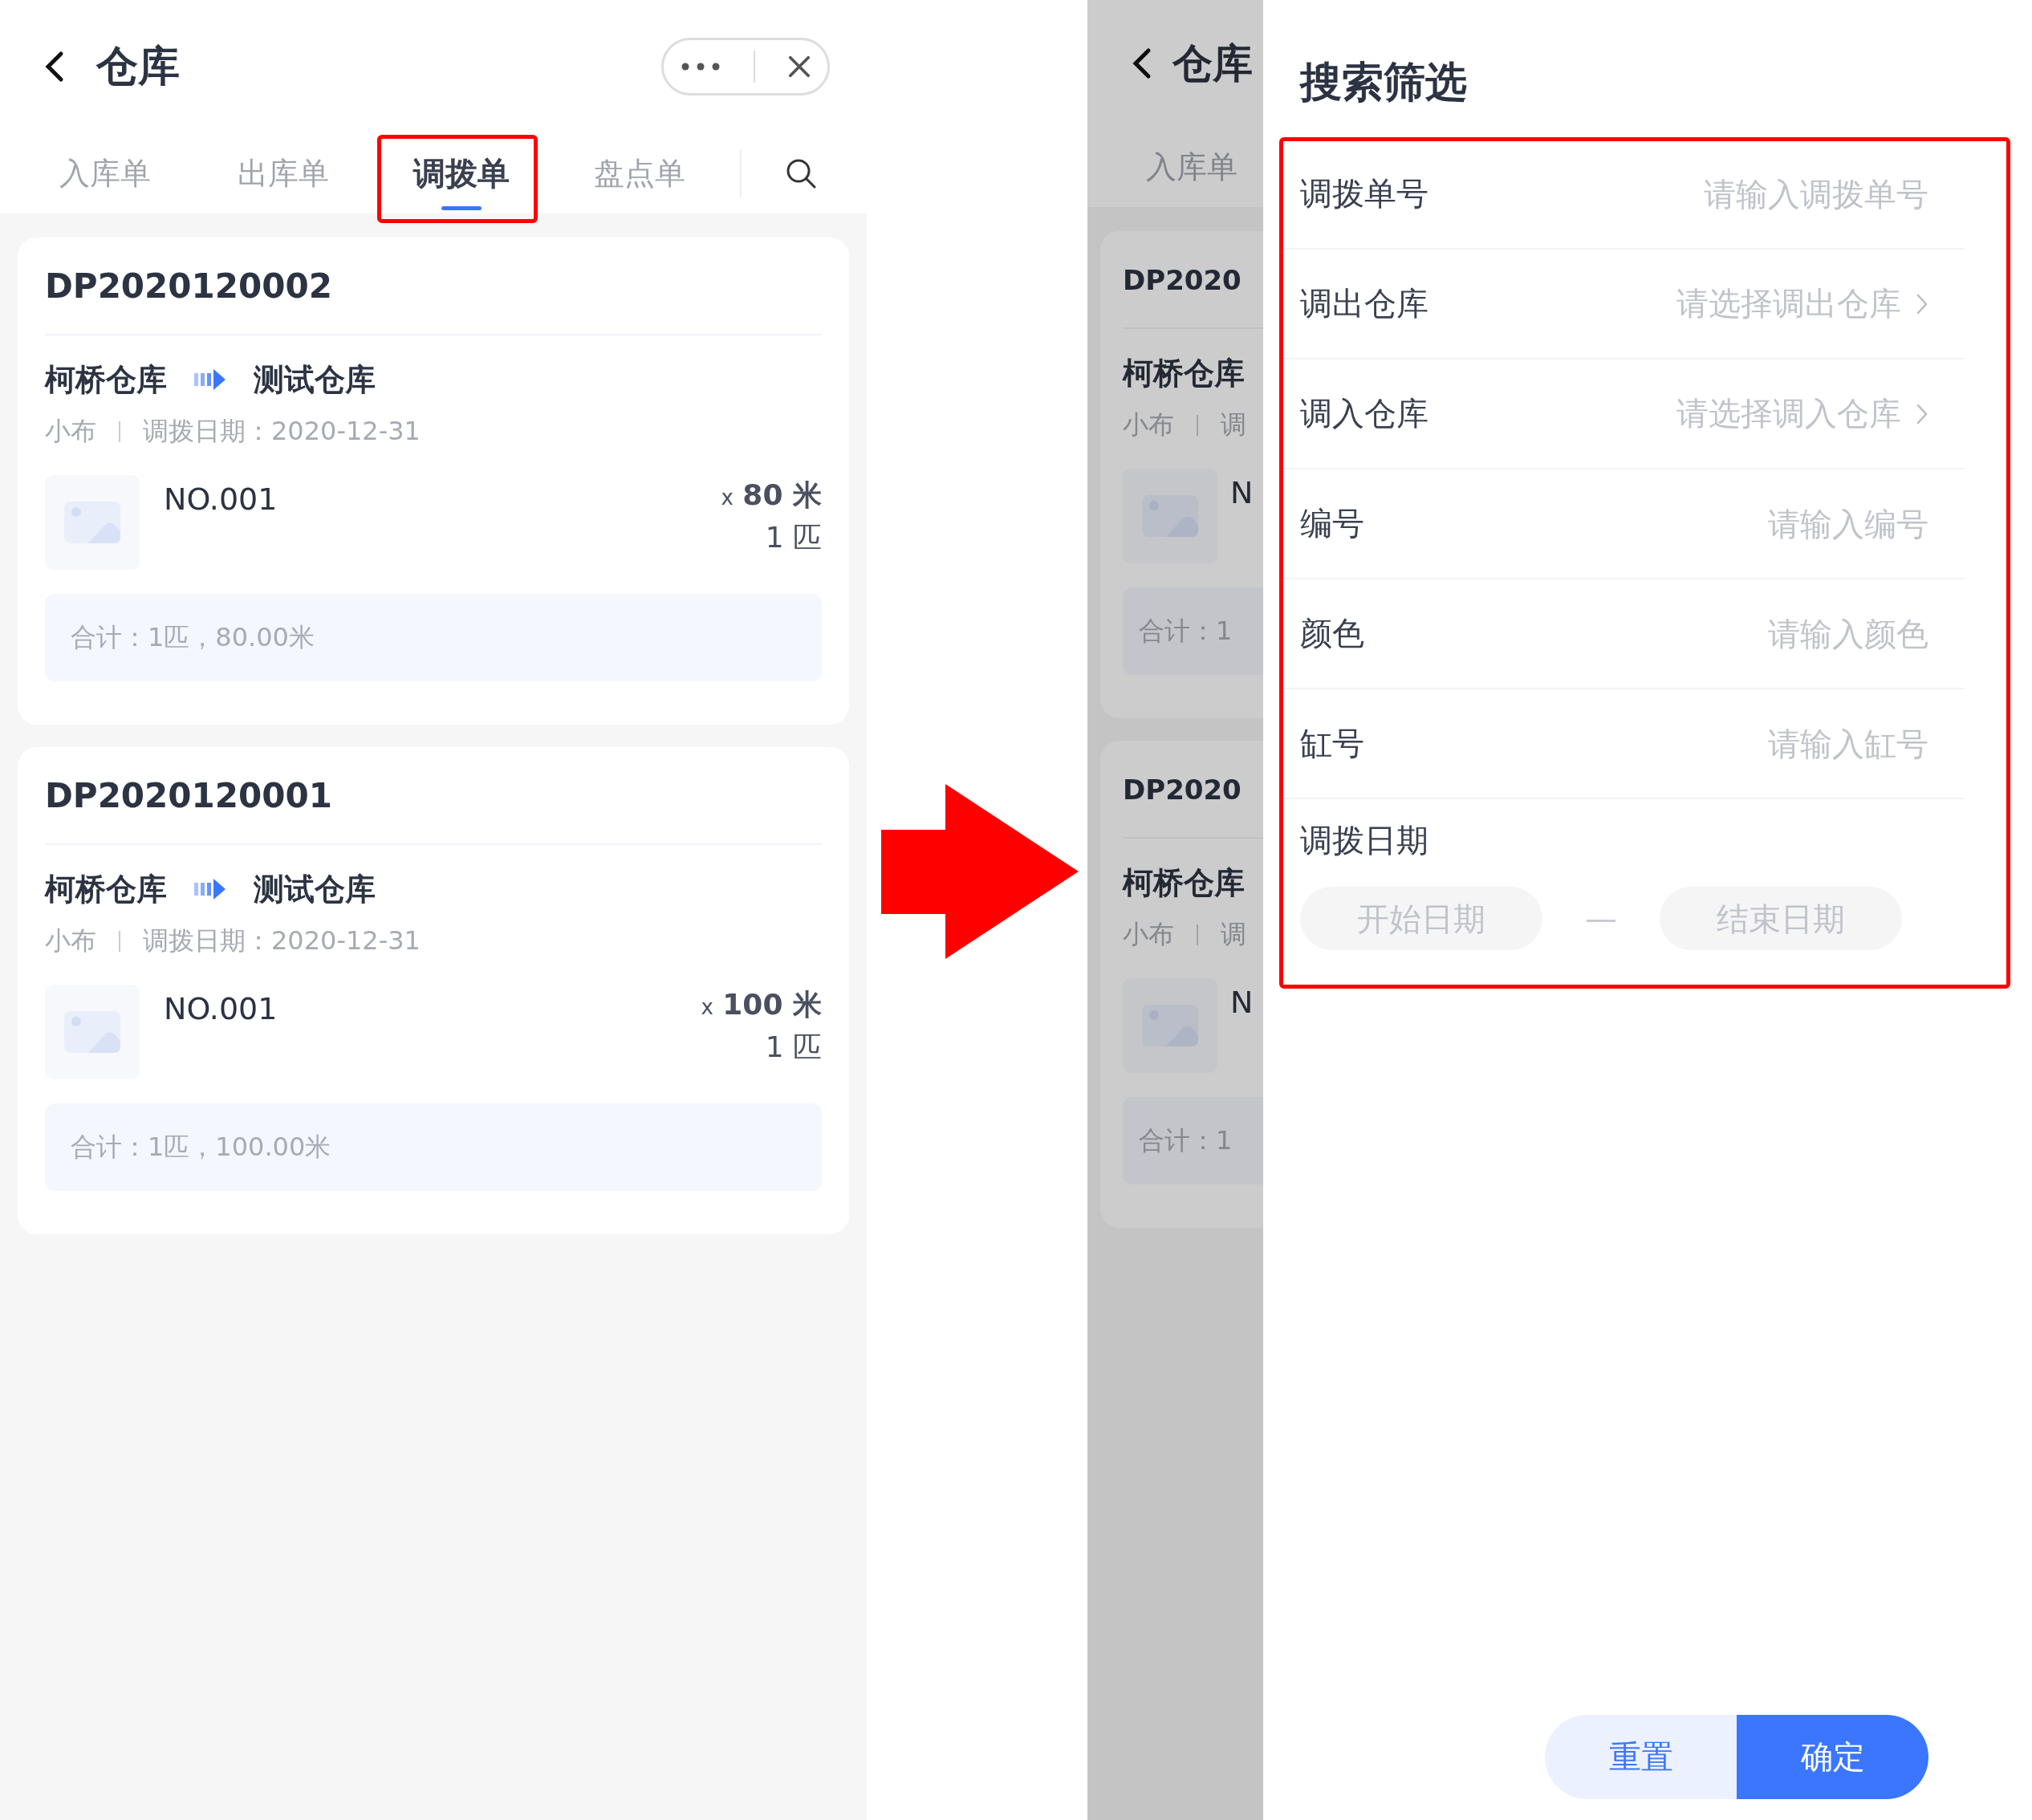 The image size is (2032, 1820). I want to click on input-field: 请输入编号, so click(1719, 523).